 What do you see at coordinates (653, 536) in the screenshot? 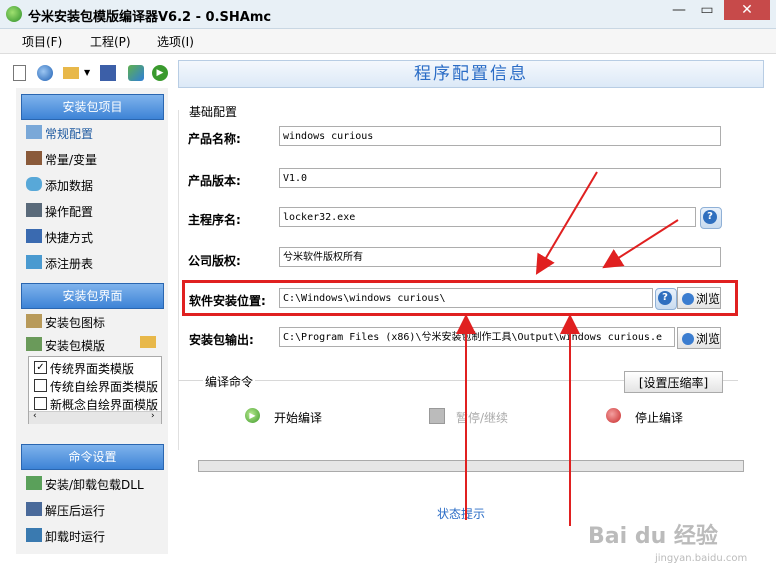
I see `watermark-logo: Bai du 经验` at bounding box center [653, 536].